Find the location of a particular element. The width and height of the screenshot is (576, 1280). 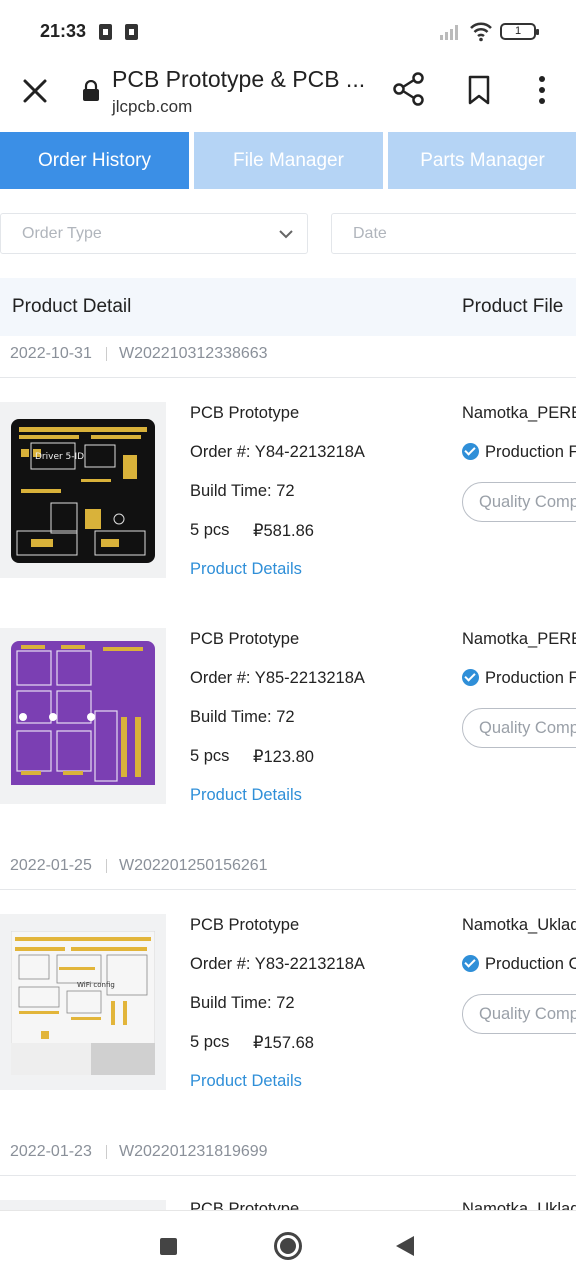

order-number: W202201231819699 is located at coordinates (193, 1152).